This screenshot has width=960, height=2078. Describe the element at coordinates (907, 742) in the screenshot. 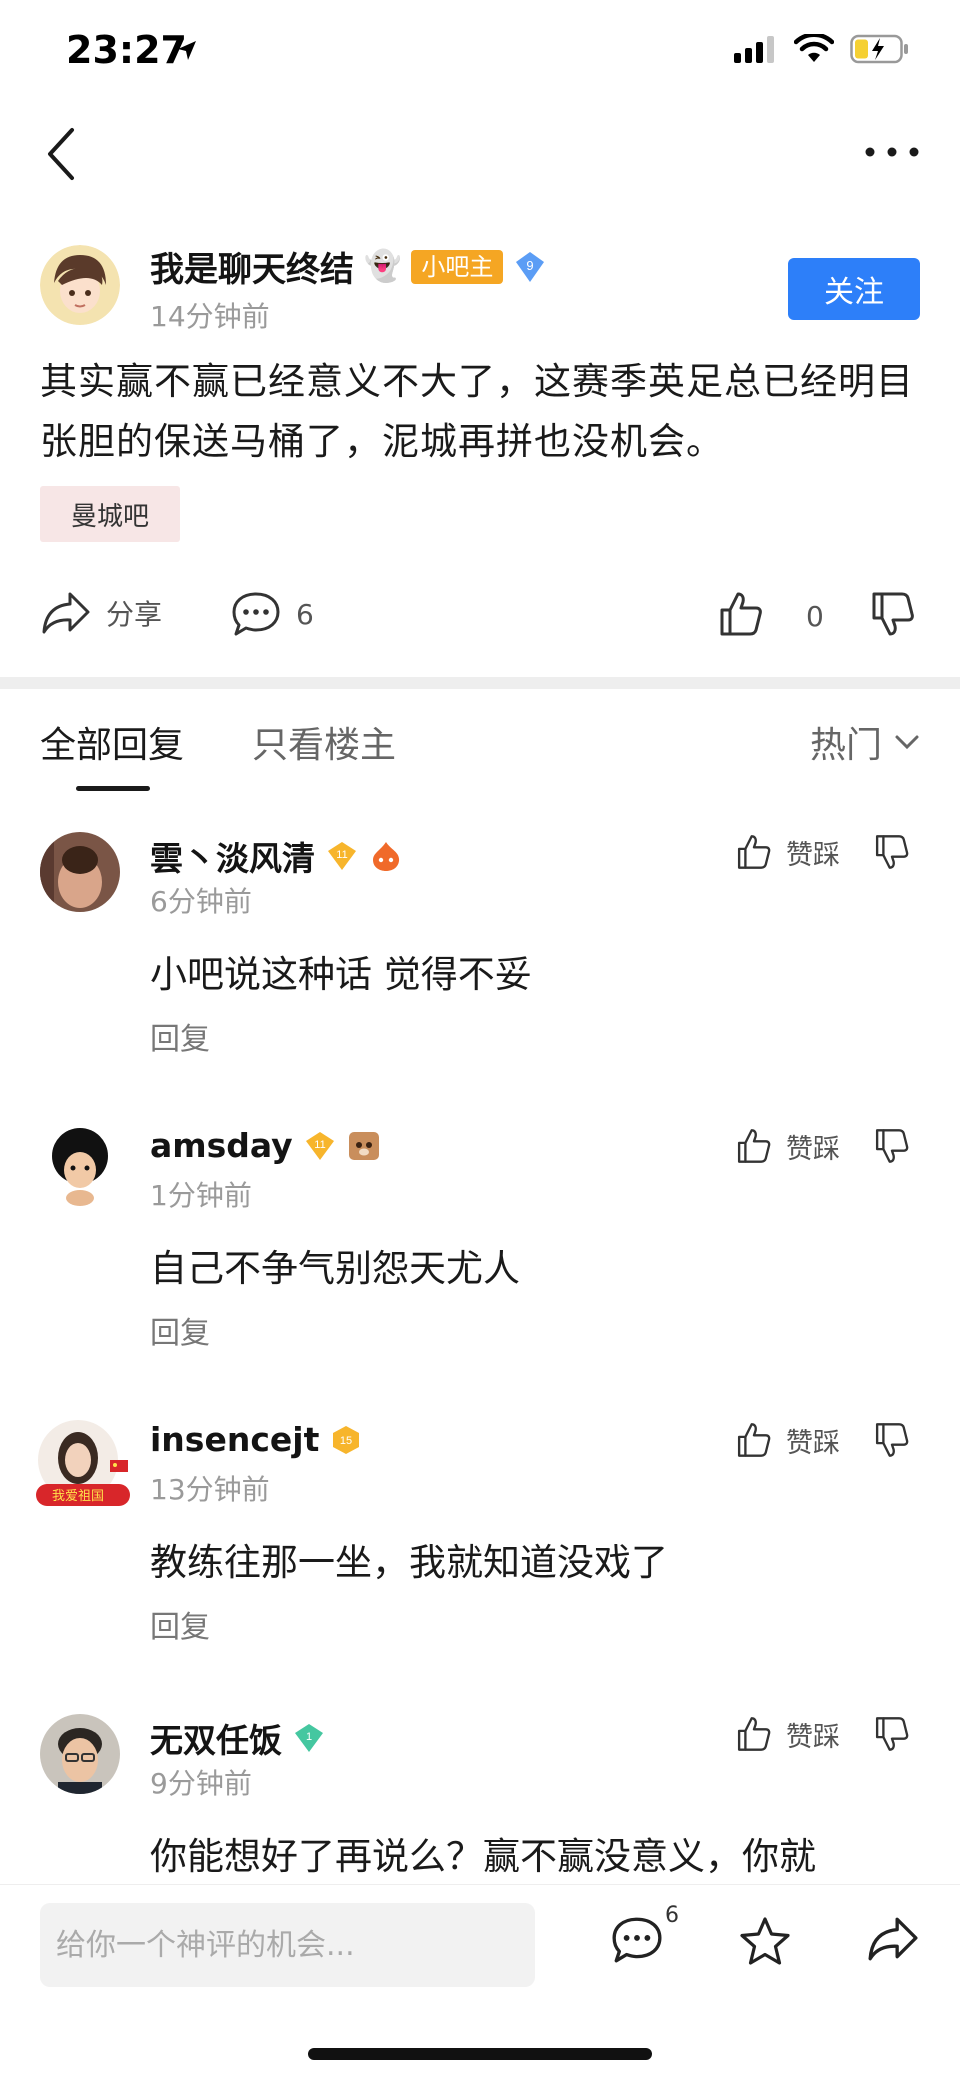

I see `chevron-down-icon` at that location.